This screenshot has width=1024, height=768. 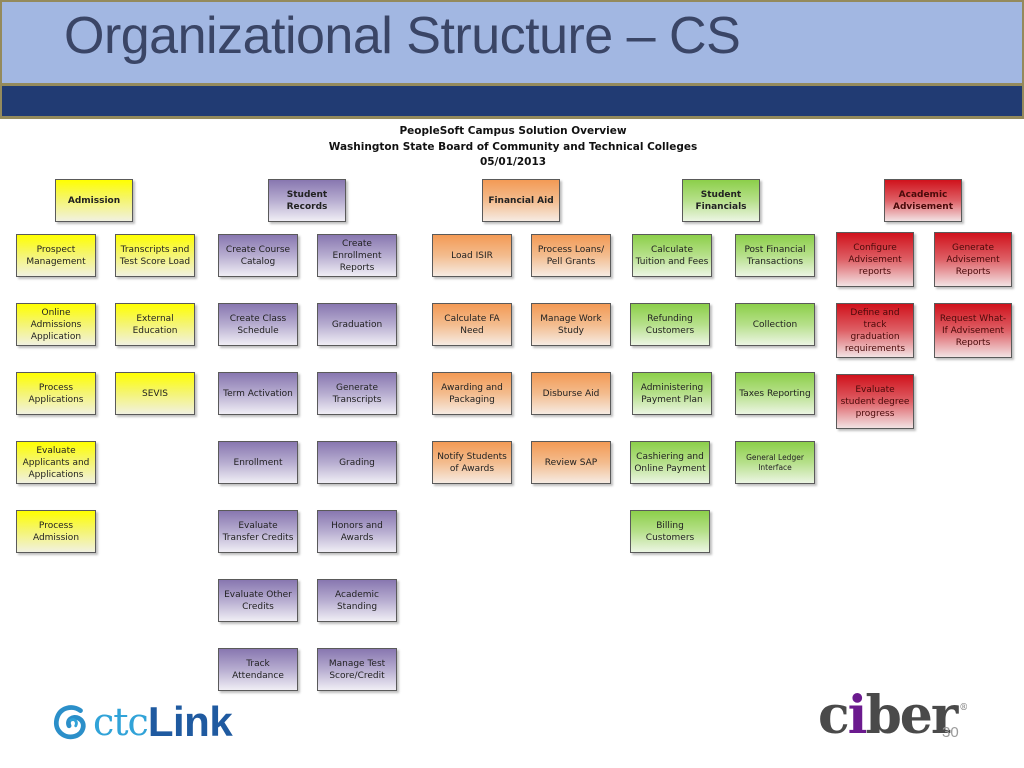 I want to click on financial-aid-item: Manage Work Study, so click(x=571, y=324).